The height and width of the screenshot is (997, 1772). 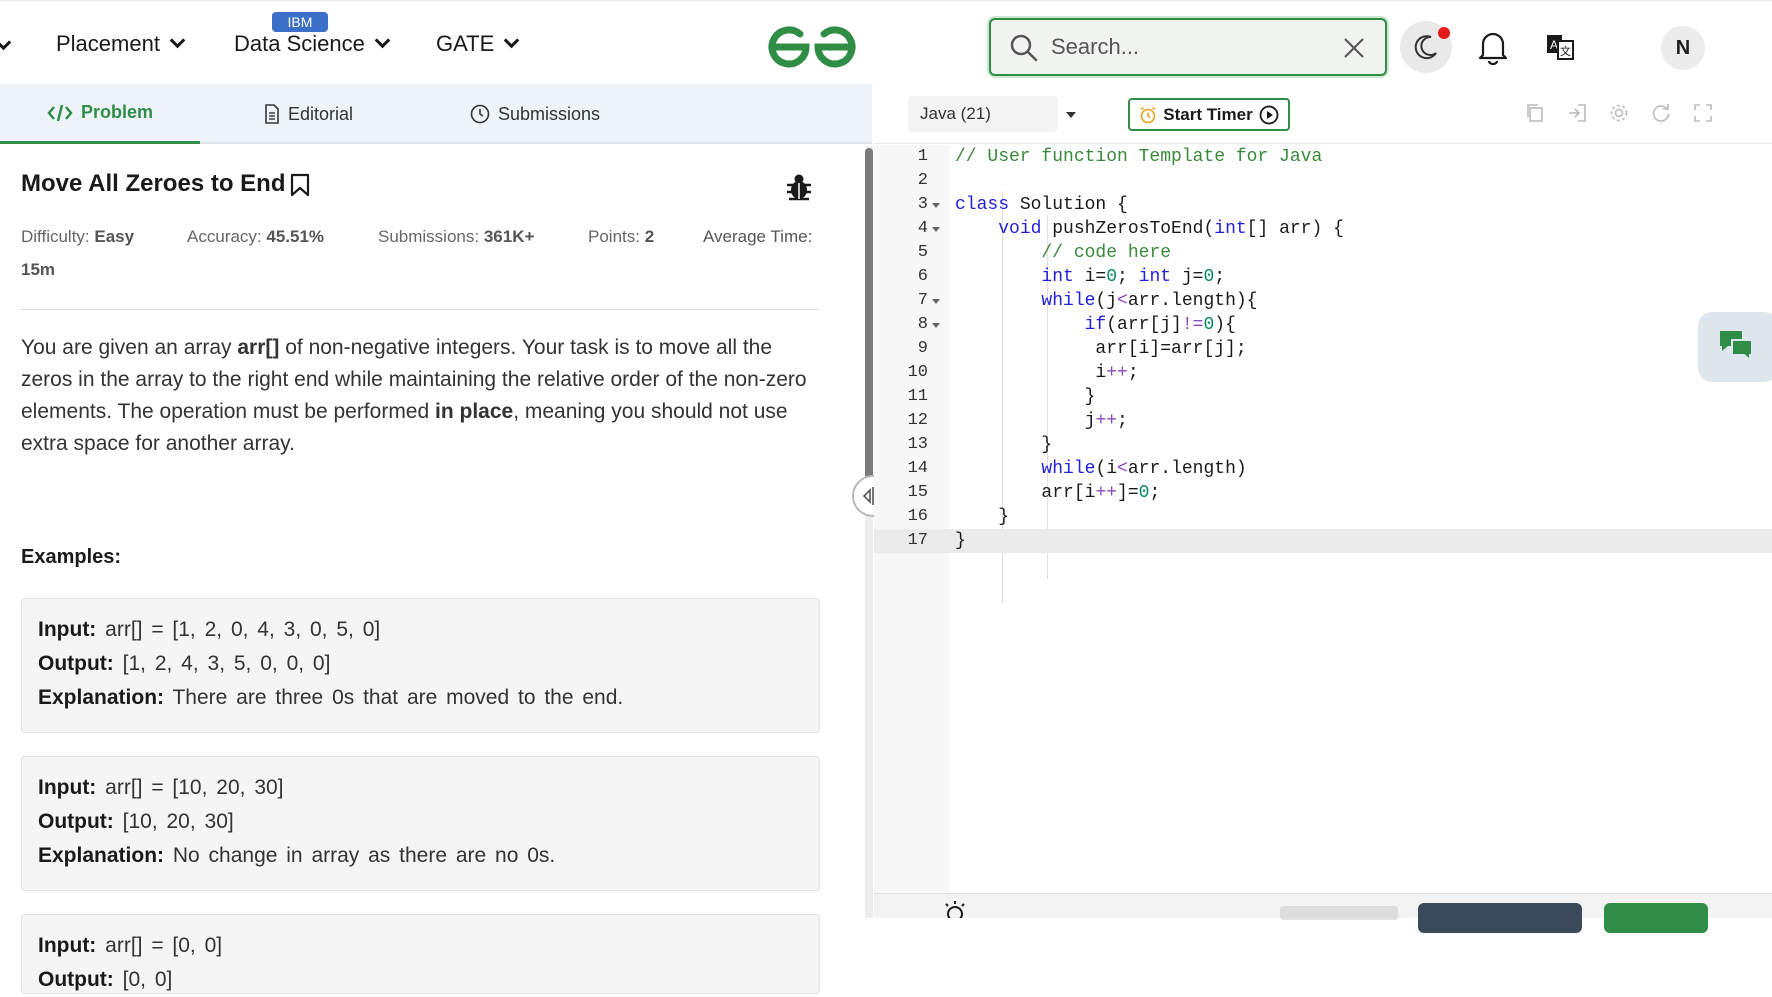 What do you see at coordinates (300, 184) in the screenshot?
I see `bookmark-icon` at bounding box center [300, 184].